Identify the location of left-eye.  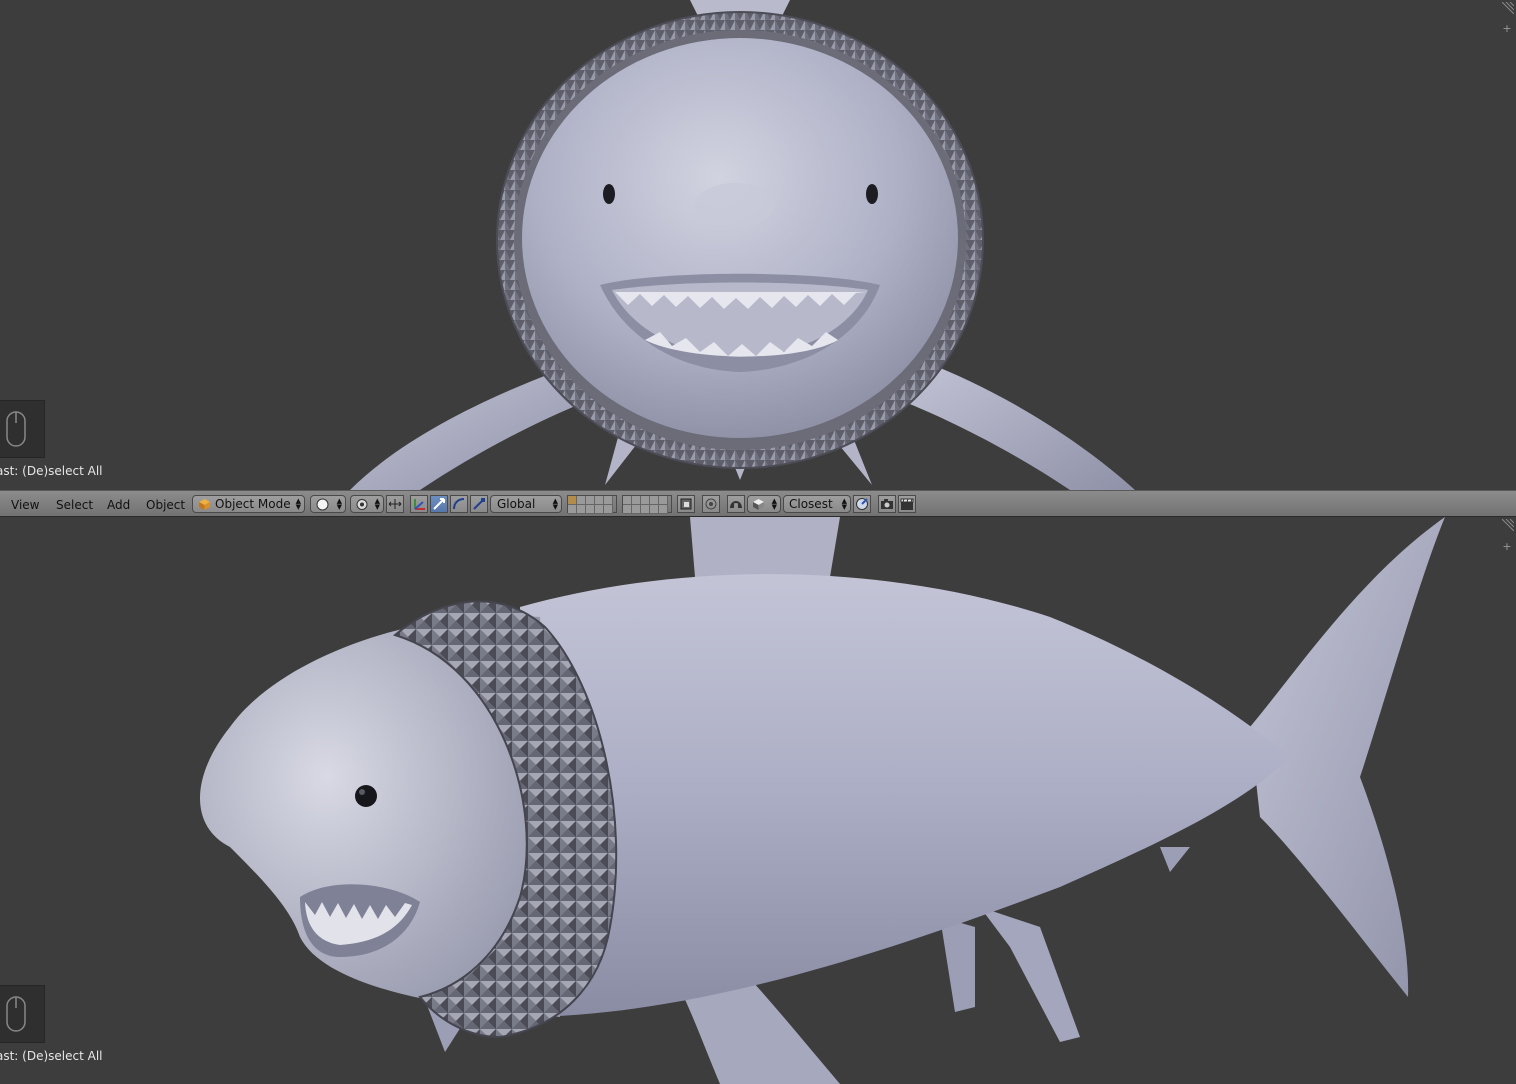
(609, 194).